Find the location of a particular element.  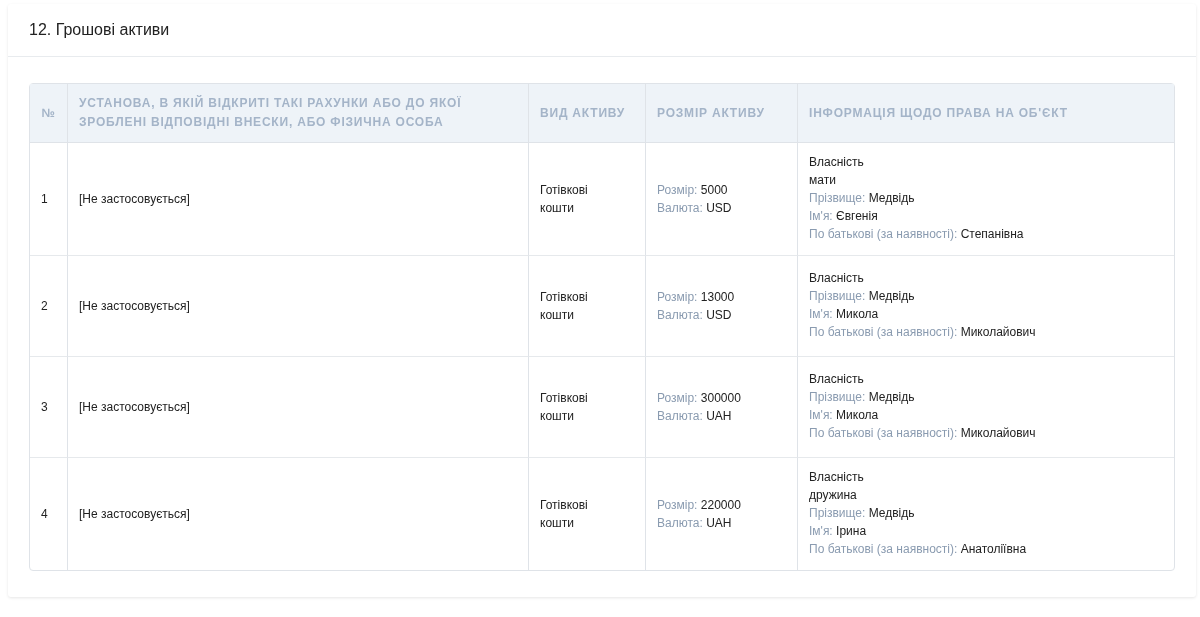

column-header: РОЗМІР АКТИВУ is located at coordinates (711, 112).